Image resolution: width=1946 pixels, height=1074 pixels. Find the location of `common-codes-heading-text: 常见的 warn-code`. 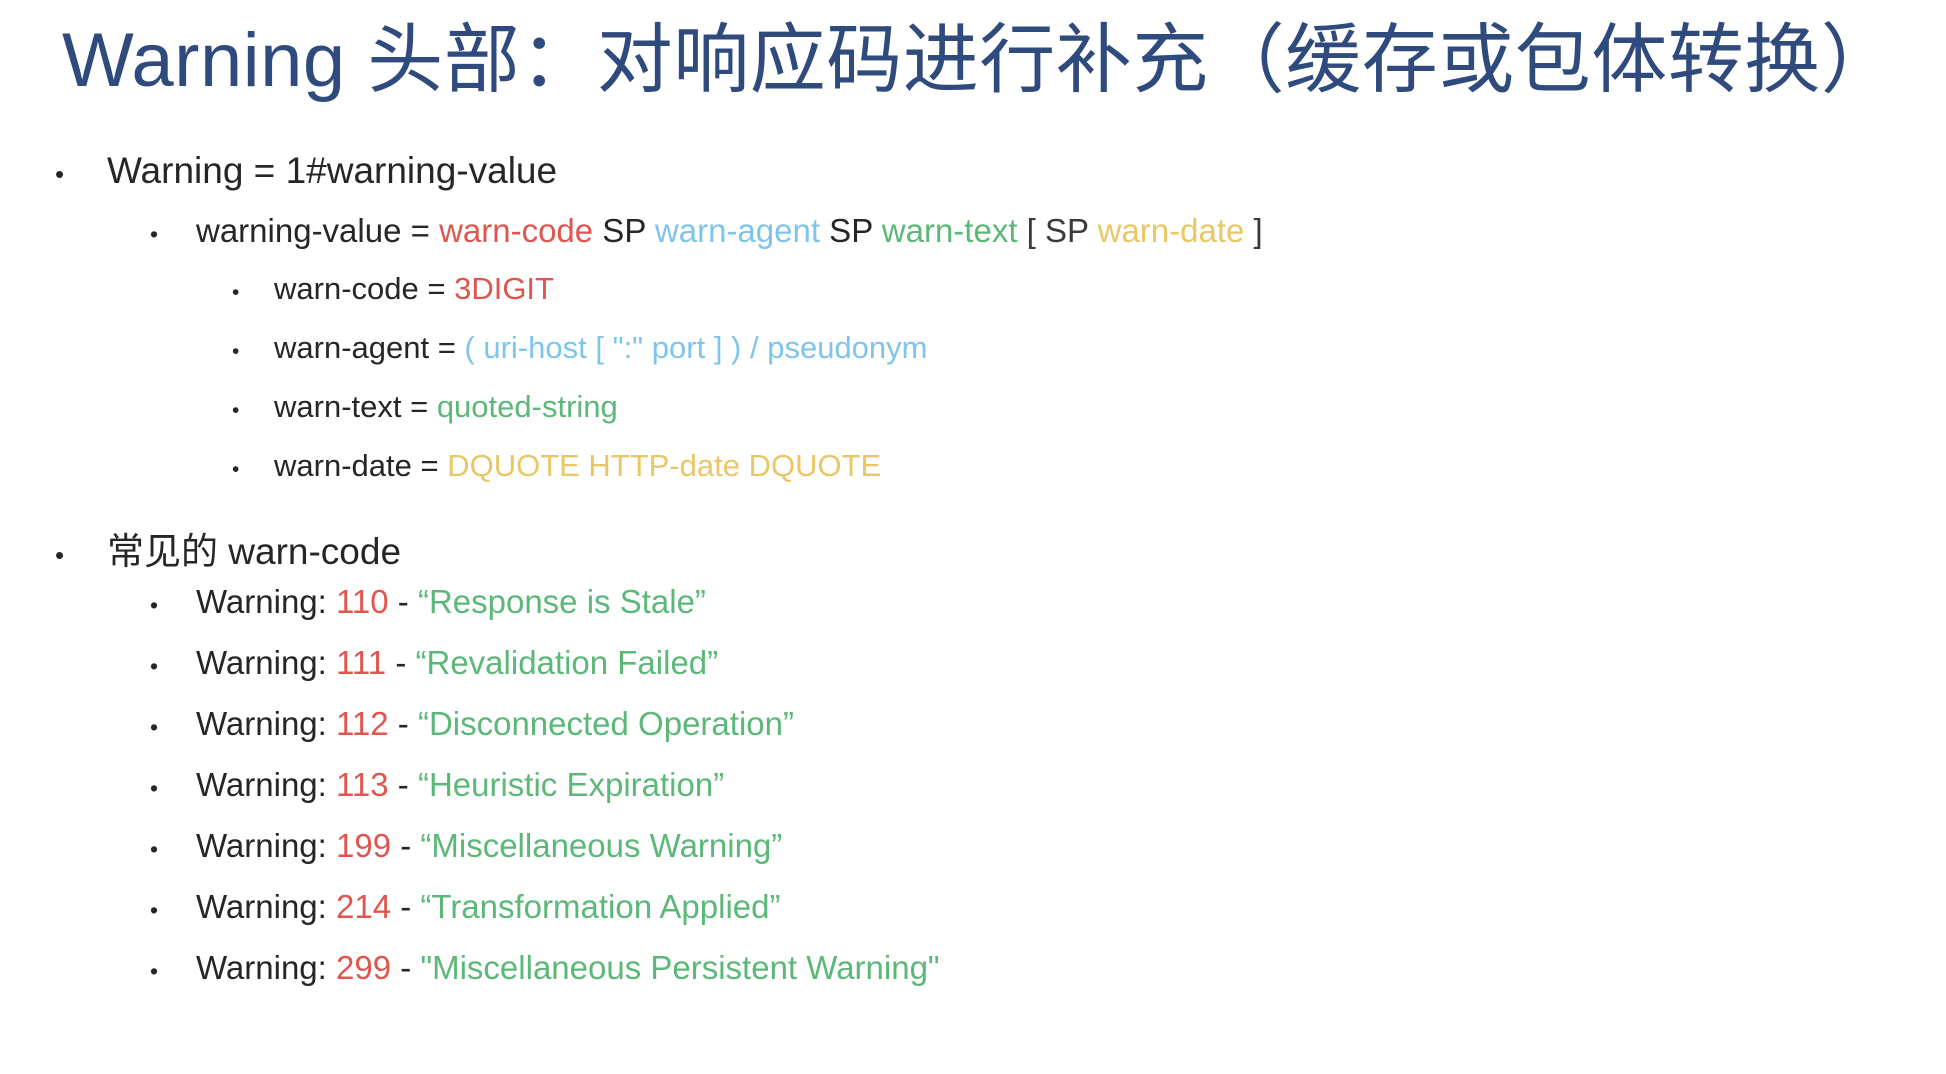

common-codes-heading-text: 常见的 warn-code is located at coordinates (254, 551).